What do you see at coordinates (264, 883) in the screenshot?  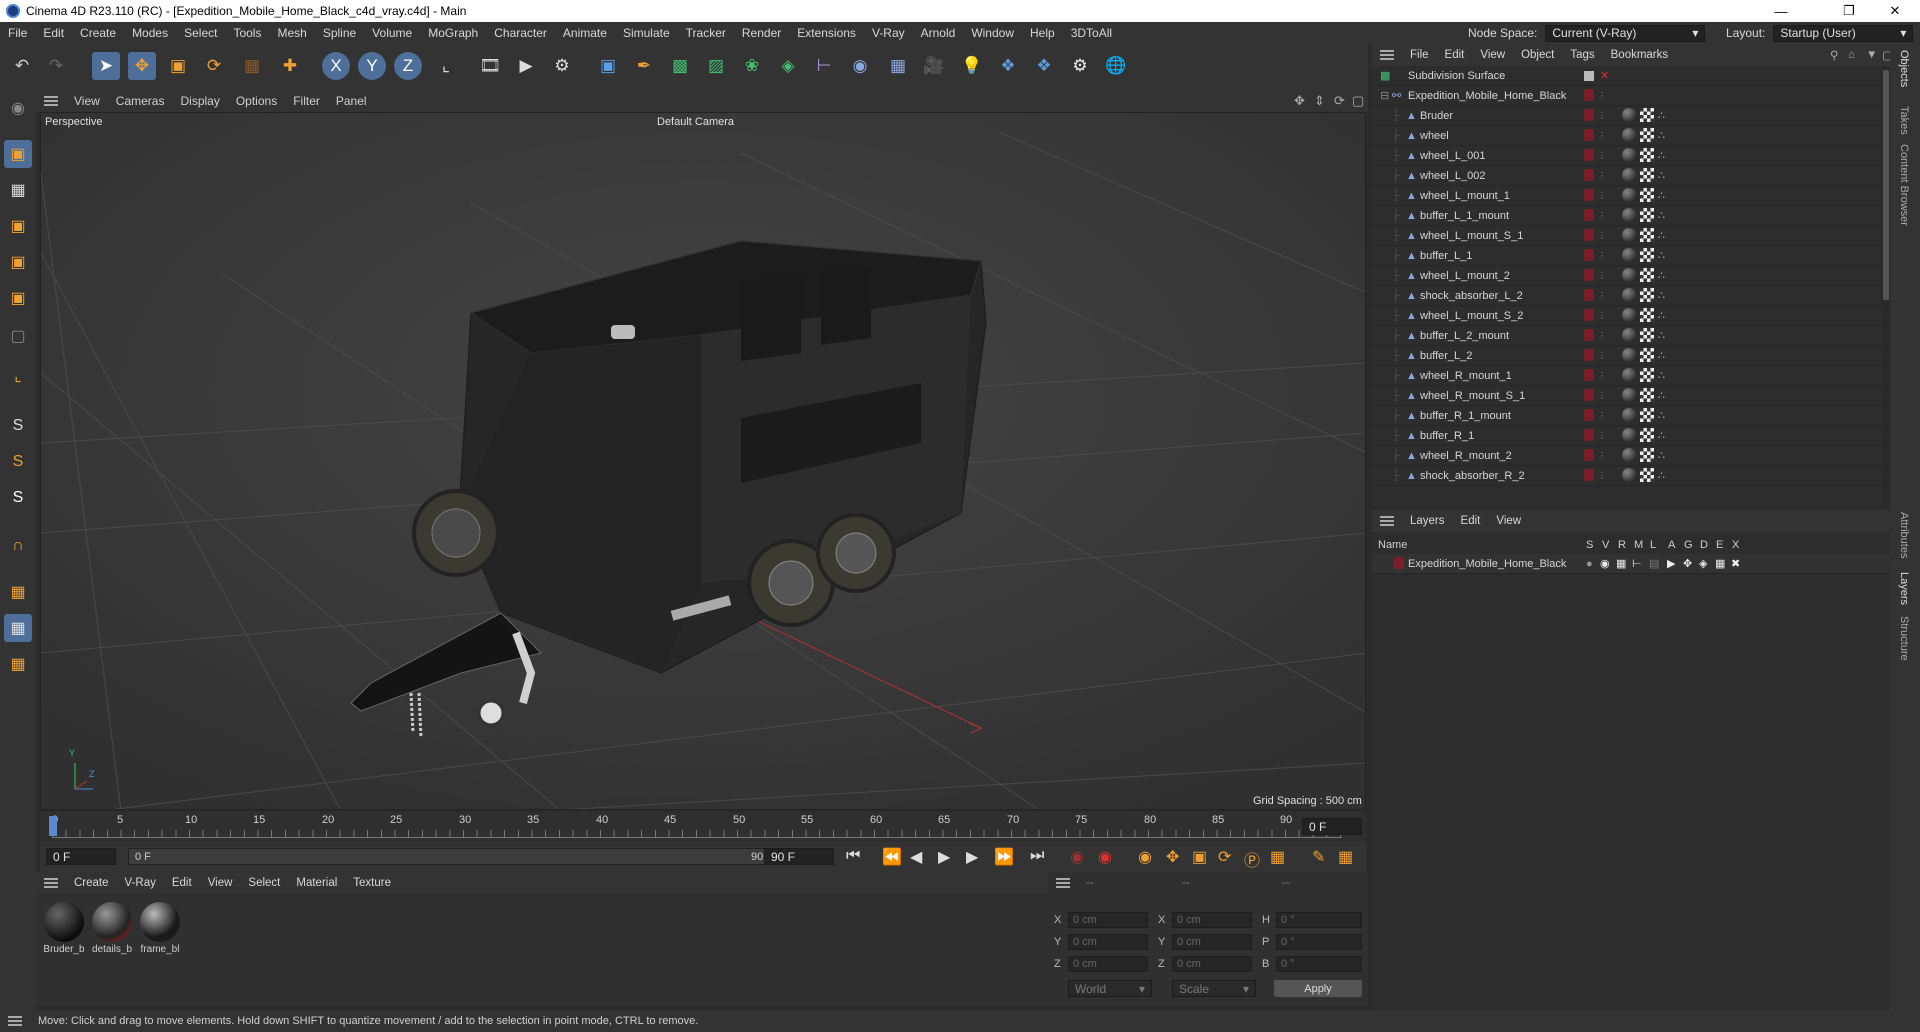 I see `material-menu-select: Select` at bounding box center [264, 883].